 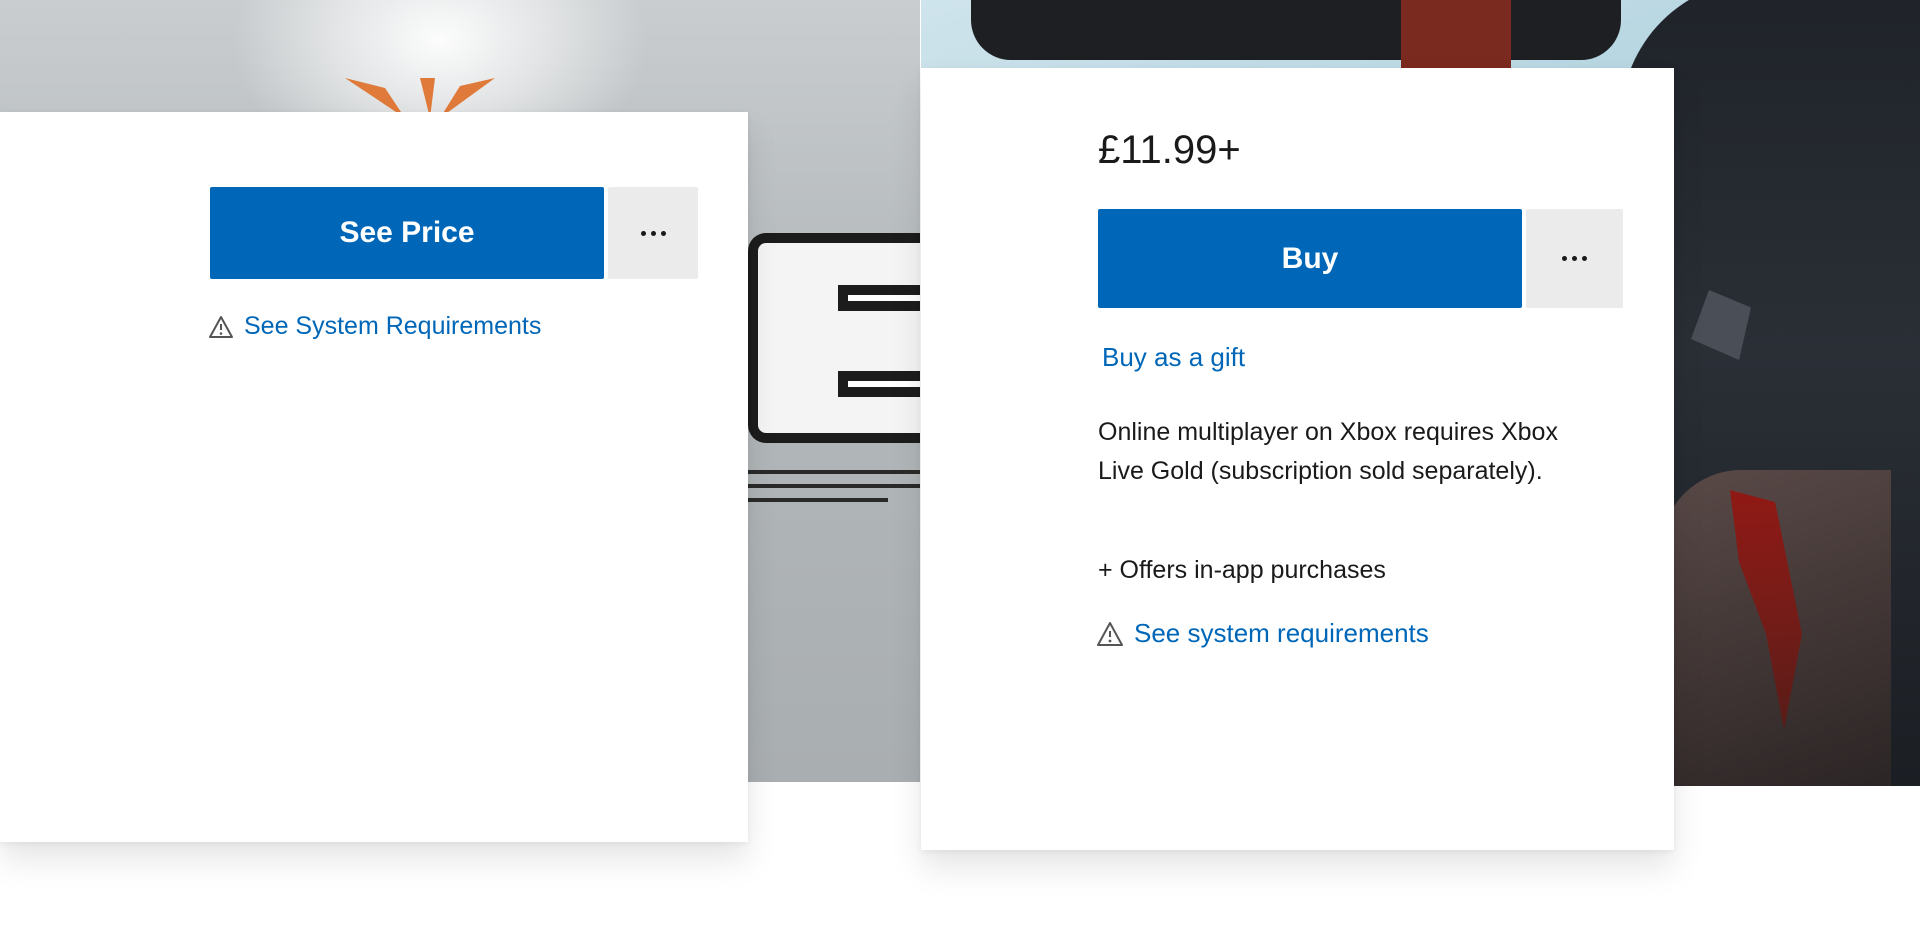 I want to click on system-requirements-link: See system requirements, so click(x=1262, y=633).